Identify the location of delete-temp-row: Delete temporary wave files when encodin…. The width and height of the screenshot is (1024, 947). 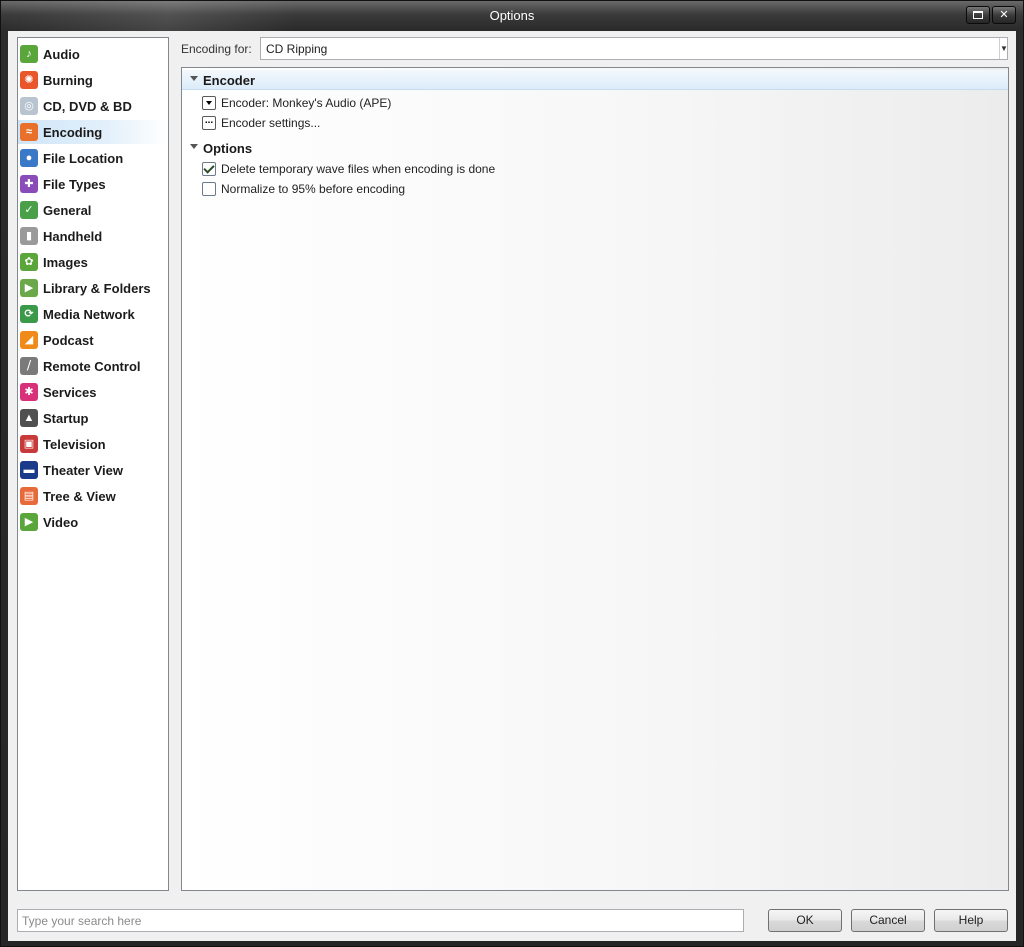
(348, 169).